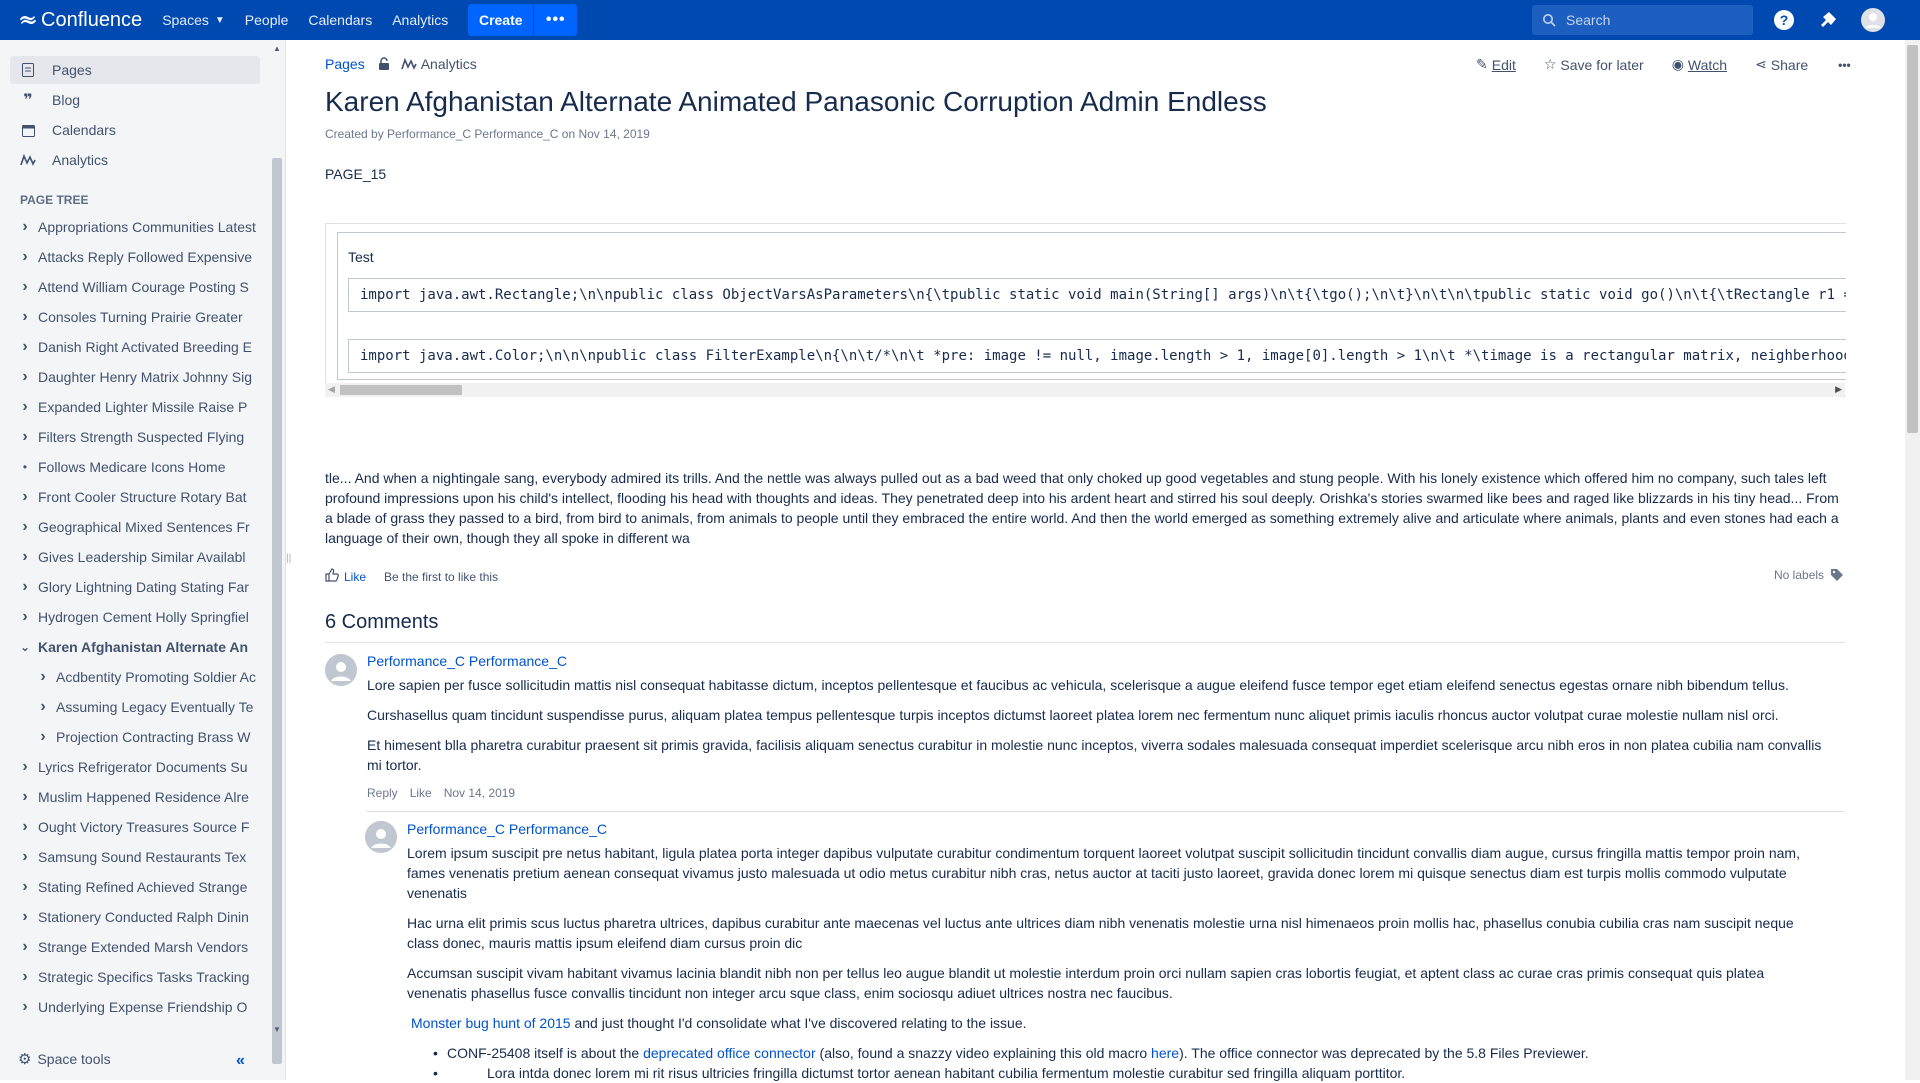 The image size is (1920, 1083). Describe the element at coordinates (401, 390) in the screenshot. I see `horizontal-scroll-thumb` at that location.